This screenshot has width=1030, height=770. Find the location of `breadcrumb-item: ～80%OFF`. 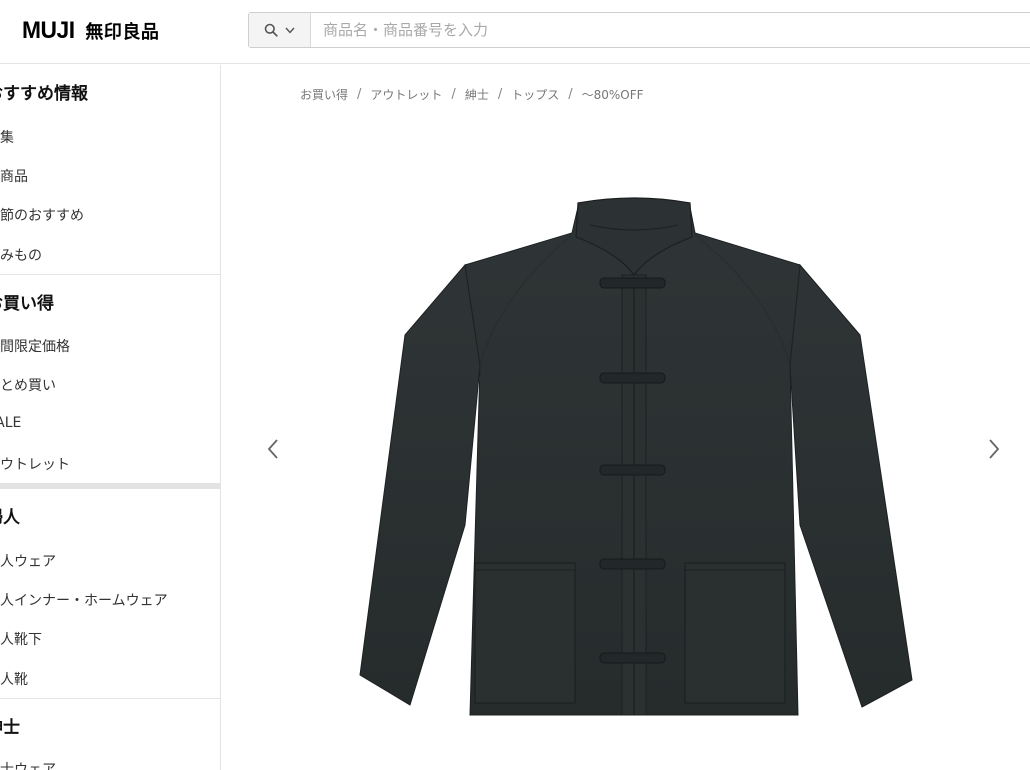

breadcrumb-item: ～80%OFF is located at coordinates (613, 94).